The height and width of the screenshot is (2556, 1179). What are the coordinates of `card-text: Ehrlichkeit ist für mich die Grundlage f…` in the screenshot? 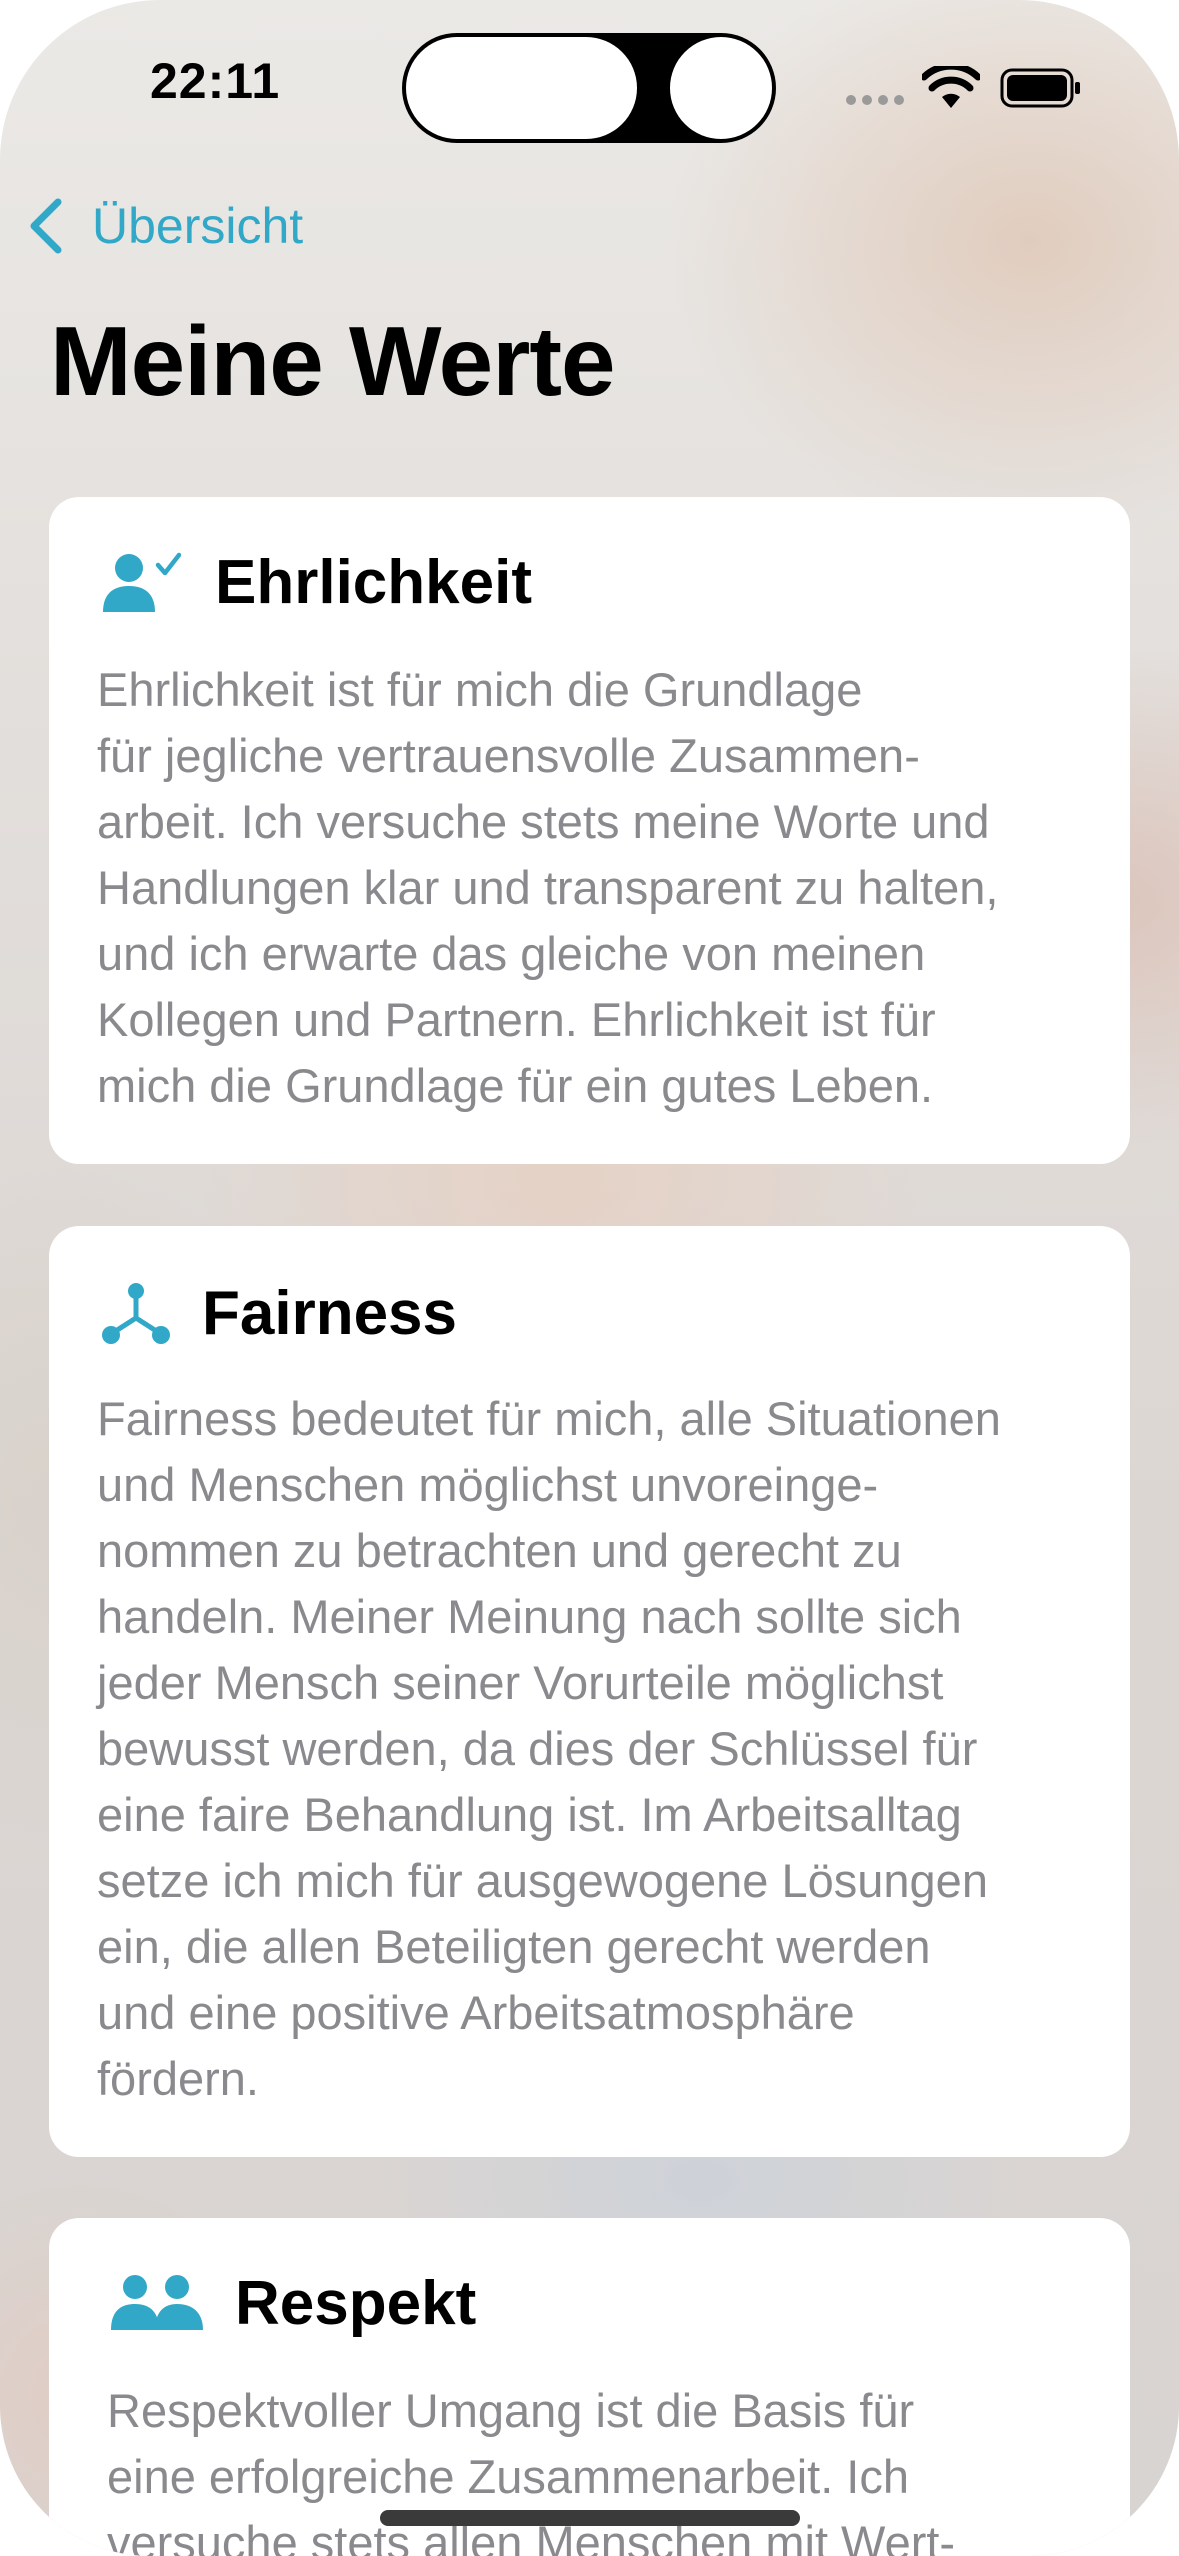 It's located at (548, 887).